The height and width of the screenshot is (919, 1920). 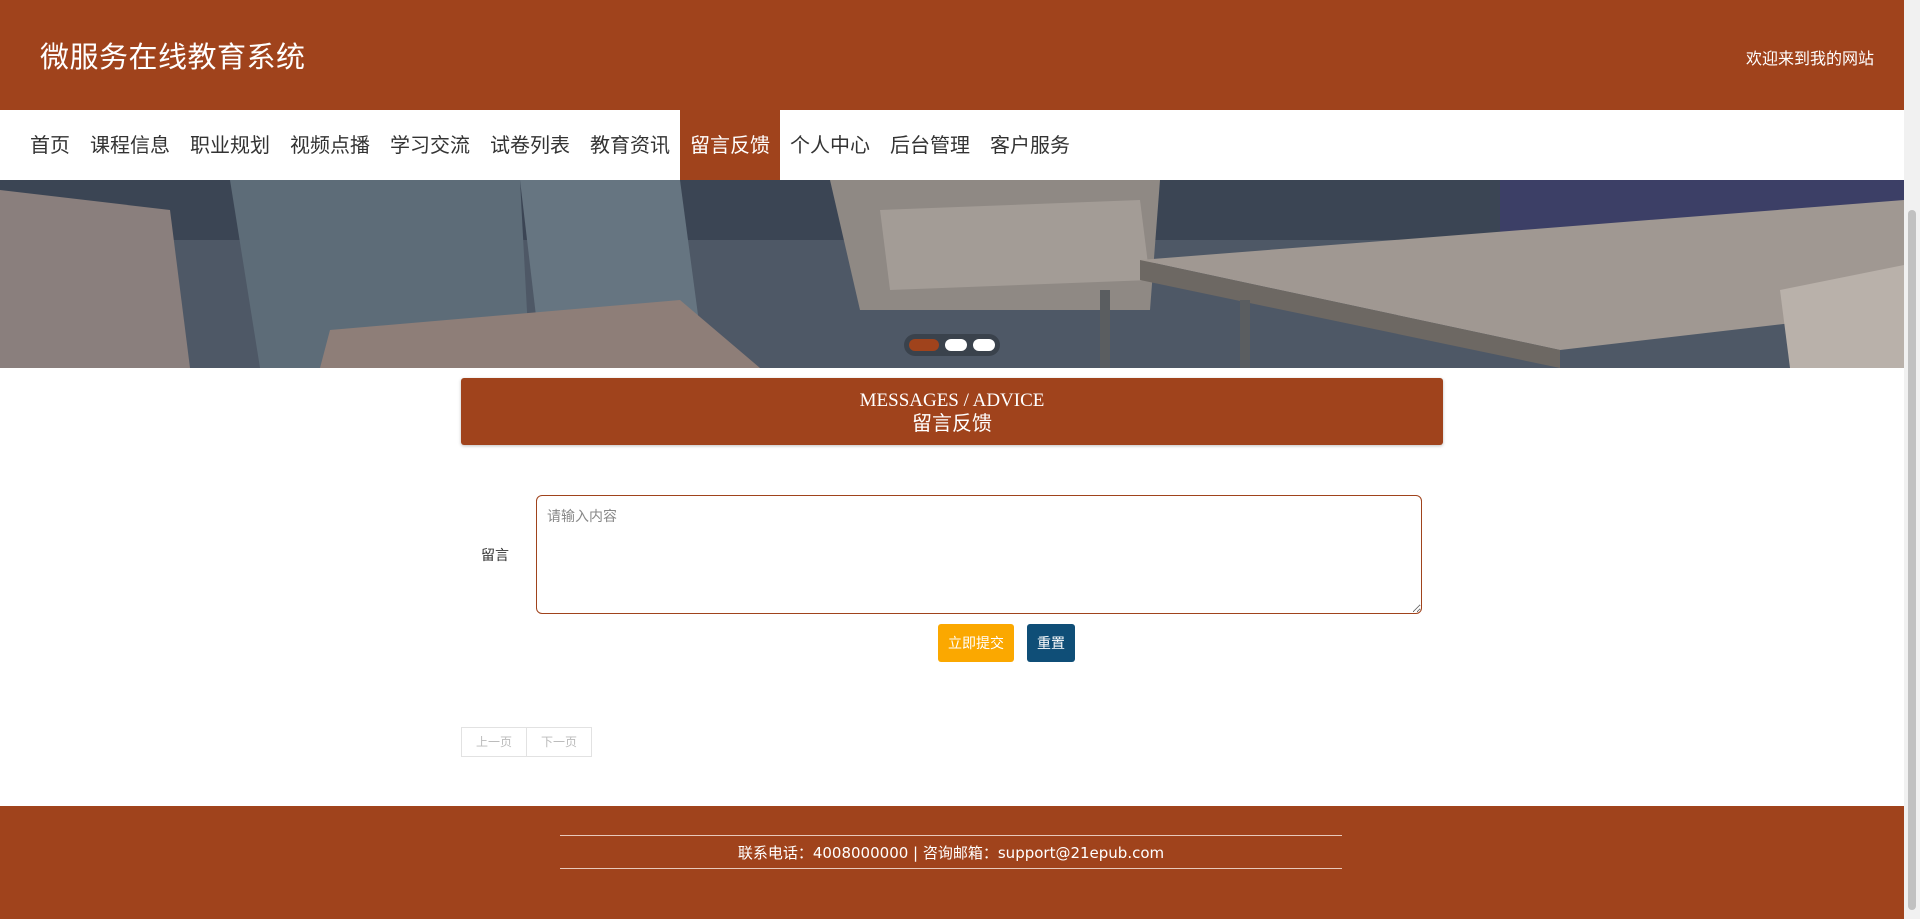 What do you see at coordinates (430, 145) in the screenshot?
I see `nav-item-forum: 学习交流` at bounding box center [430, 145].